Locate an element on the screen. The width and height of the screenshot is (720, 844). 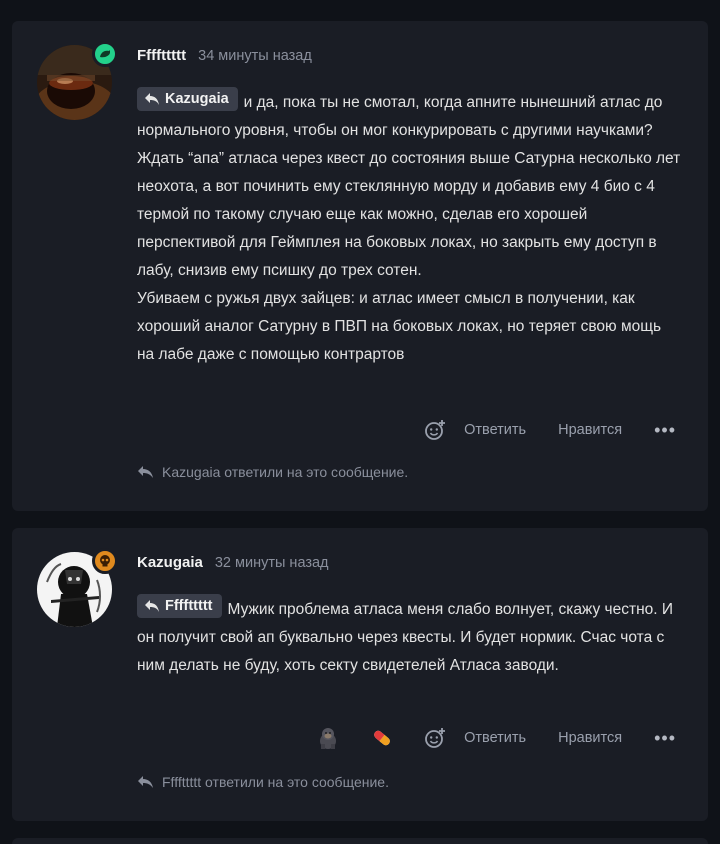
replied-notice-text: Ffffttttt ответили на это сообщение. is located at coordinates (275, 782).